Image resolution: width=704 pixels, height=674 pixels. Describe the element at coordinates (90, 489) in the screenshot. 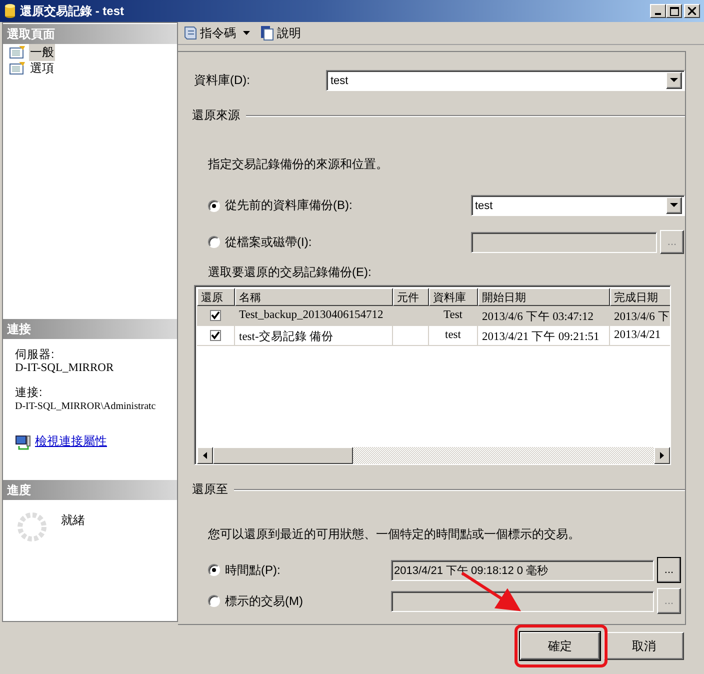

I see `section-header: 進度` at that location.